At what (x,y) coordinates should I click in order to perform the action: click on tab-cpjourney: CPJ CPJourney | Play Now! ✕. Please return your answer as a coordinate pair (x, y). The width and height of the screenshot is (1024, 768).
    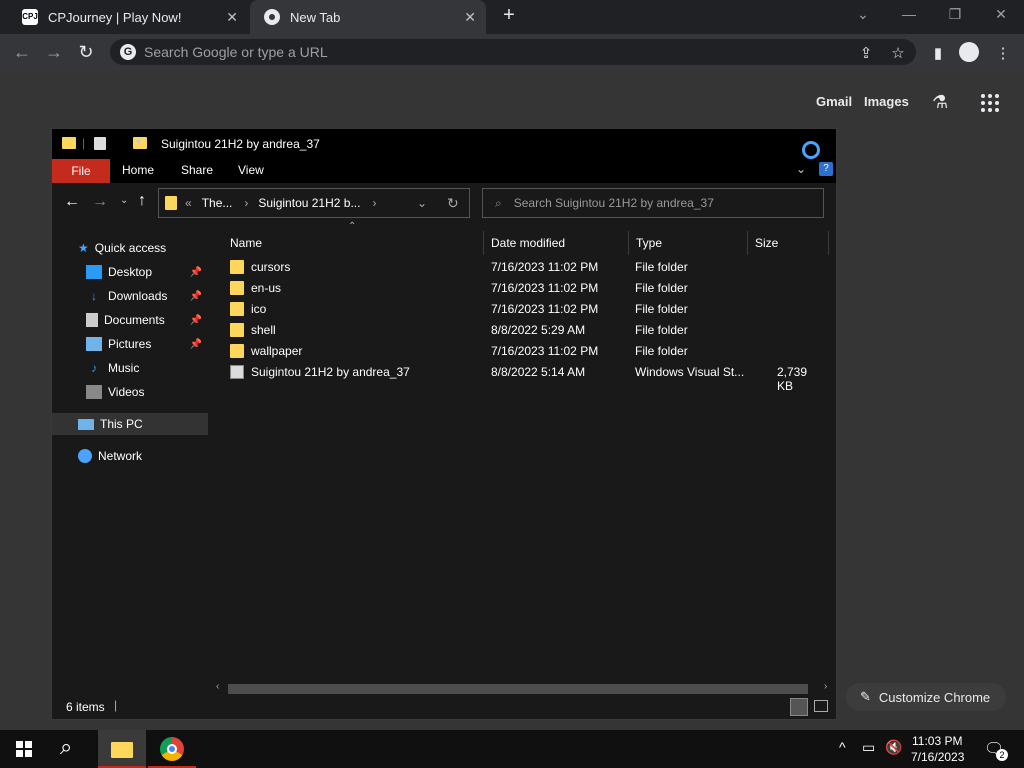
    Looking at the image, I should click on (128, 17).